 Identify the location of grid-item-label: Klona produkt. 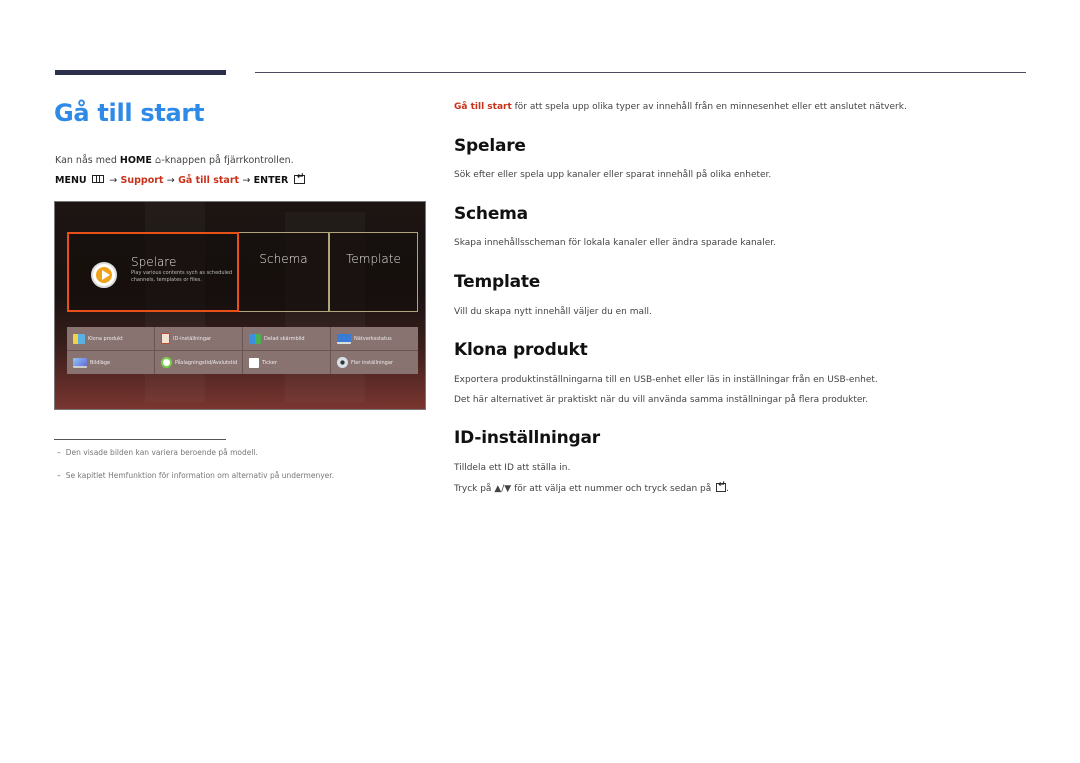
(105, 338).